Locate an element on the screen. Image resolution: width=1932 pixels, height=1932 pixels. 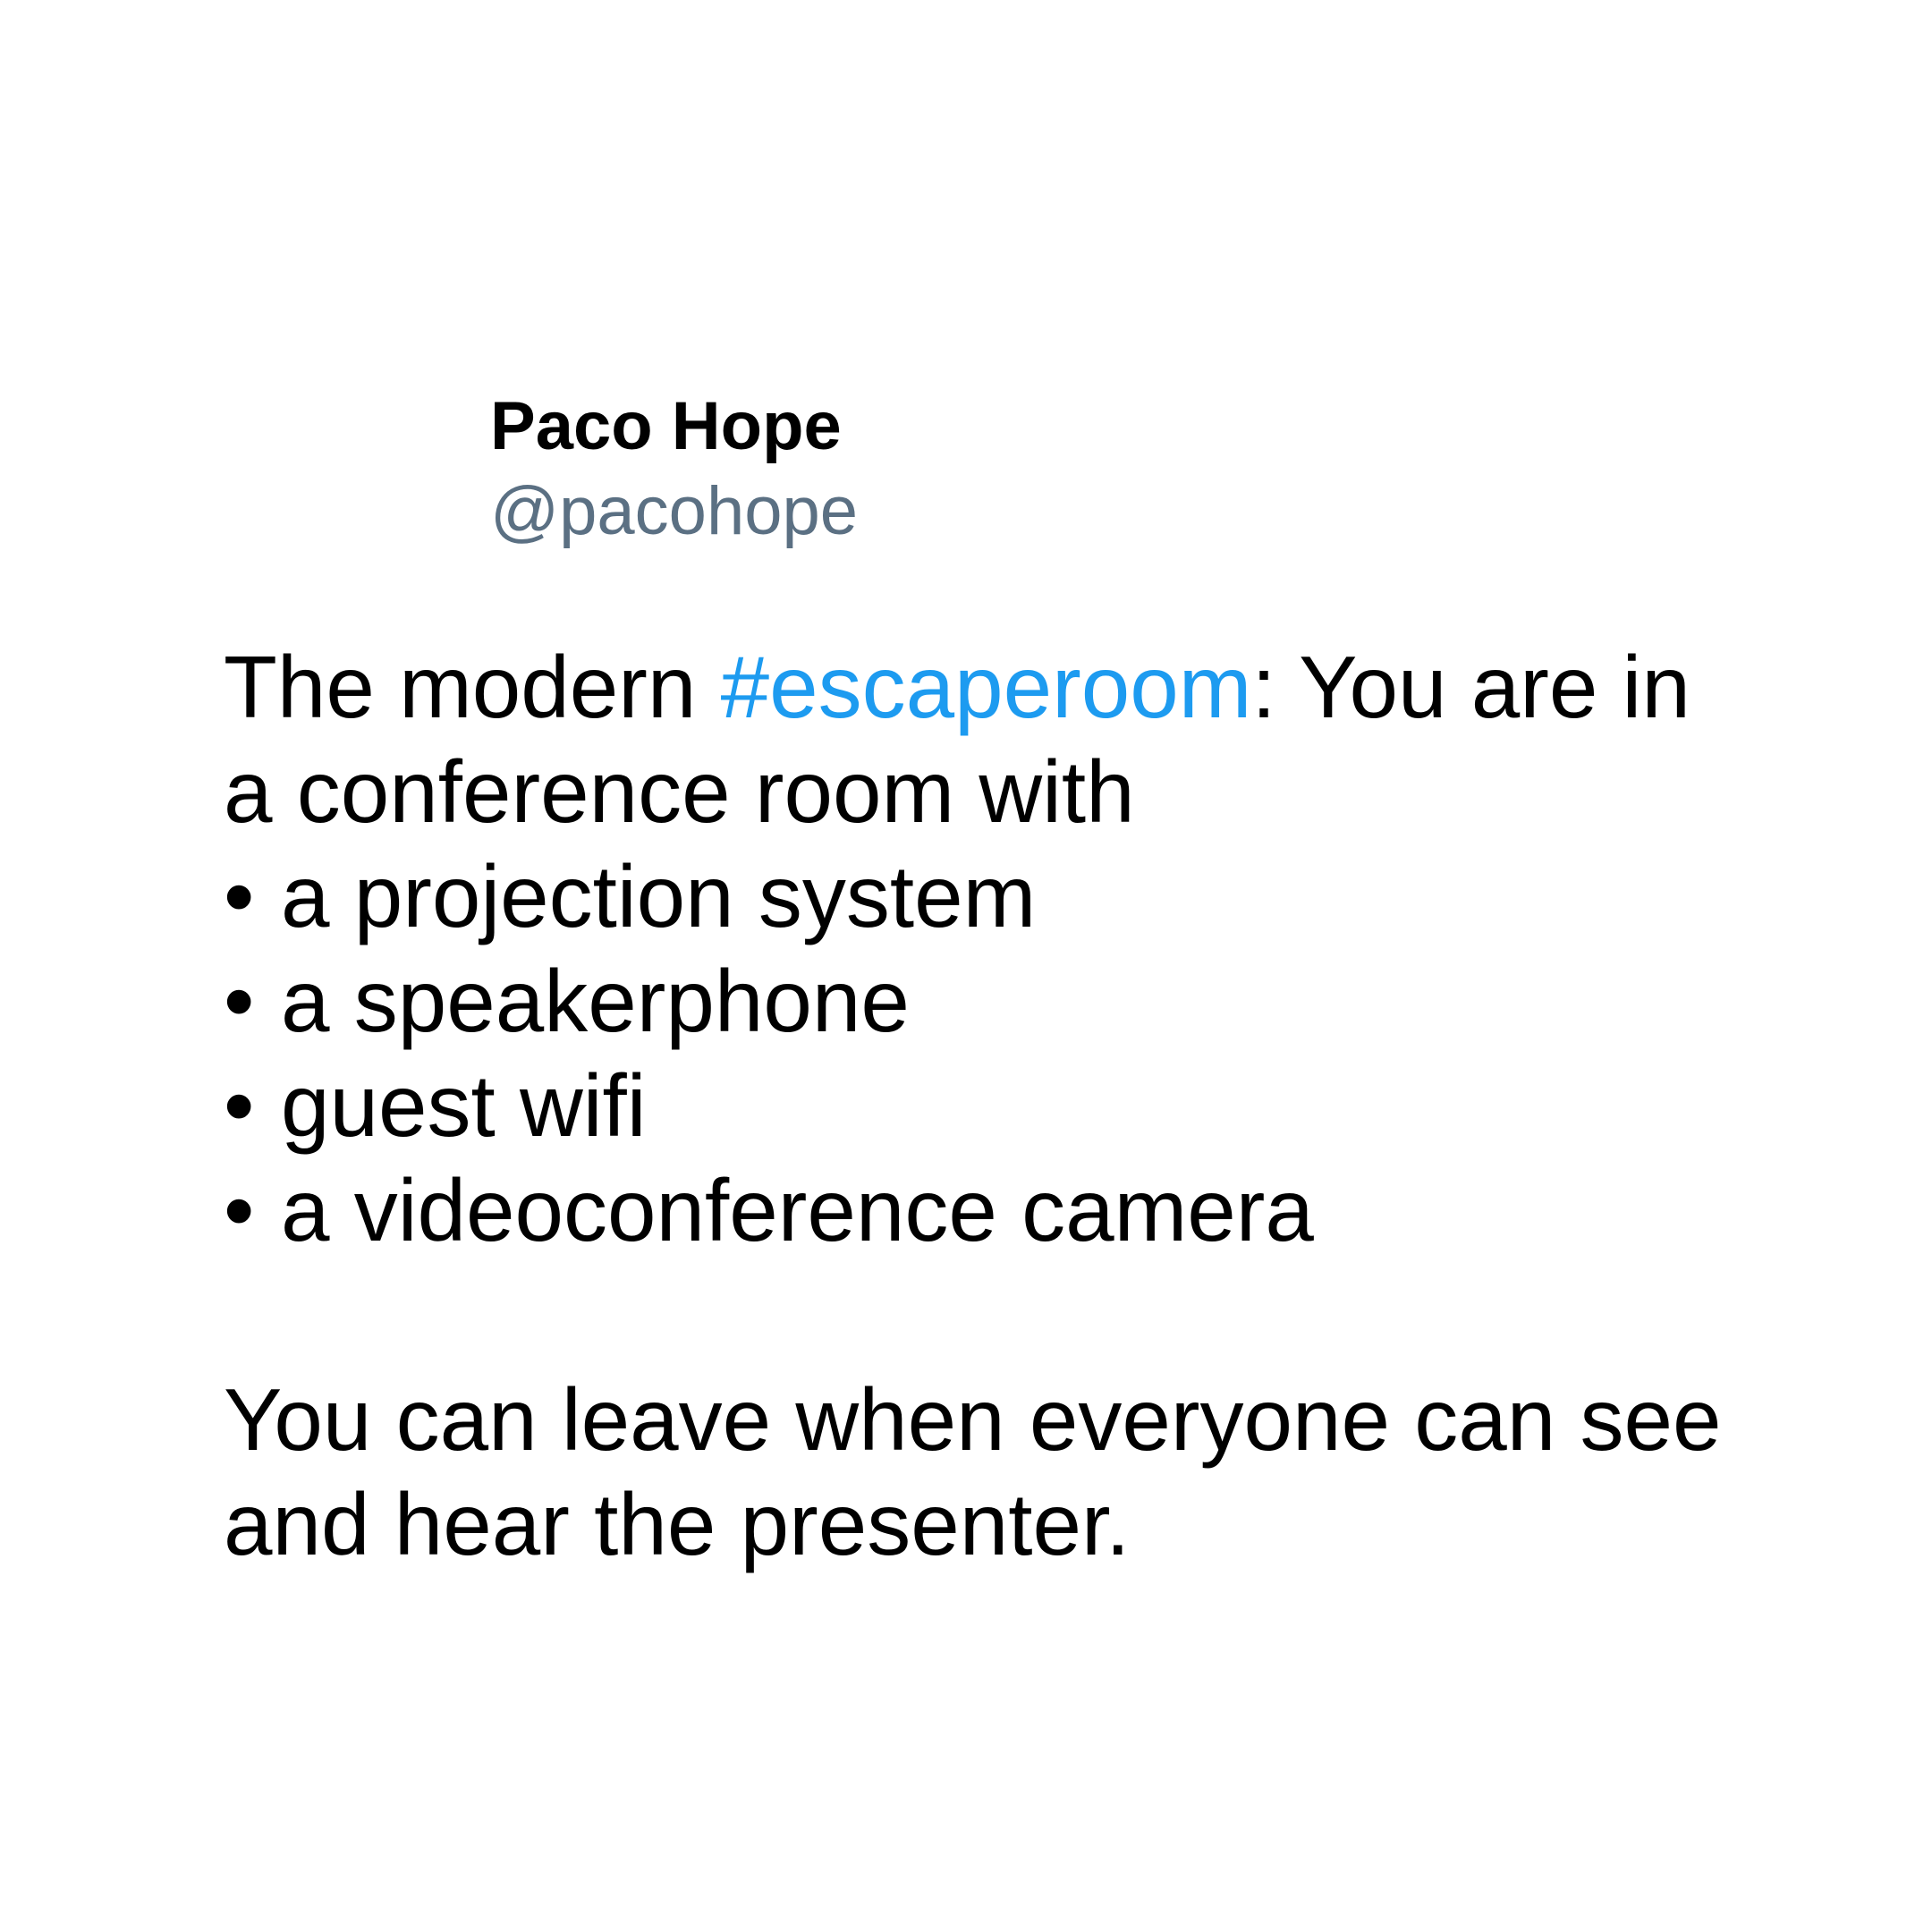
list-item-label: guest wifi is located at coordinates (464, 1105).